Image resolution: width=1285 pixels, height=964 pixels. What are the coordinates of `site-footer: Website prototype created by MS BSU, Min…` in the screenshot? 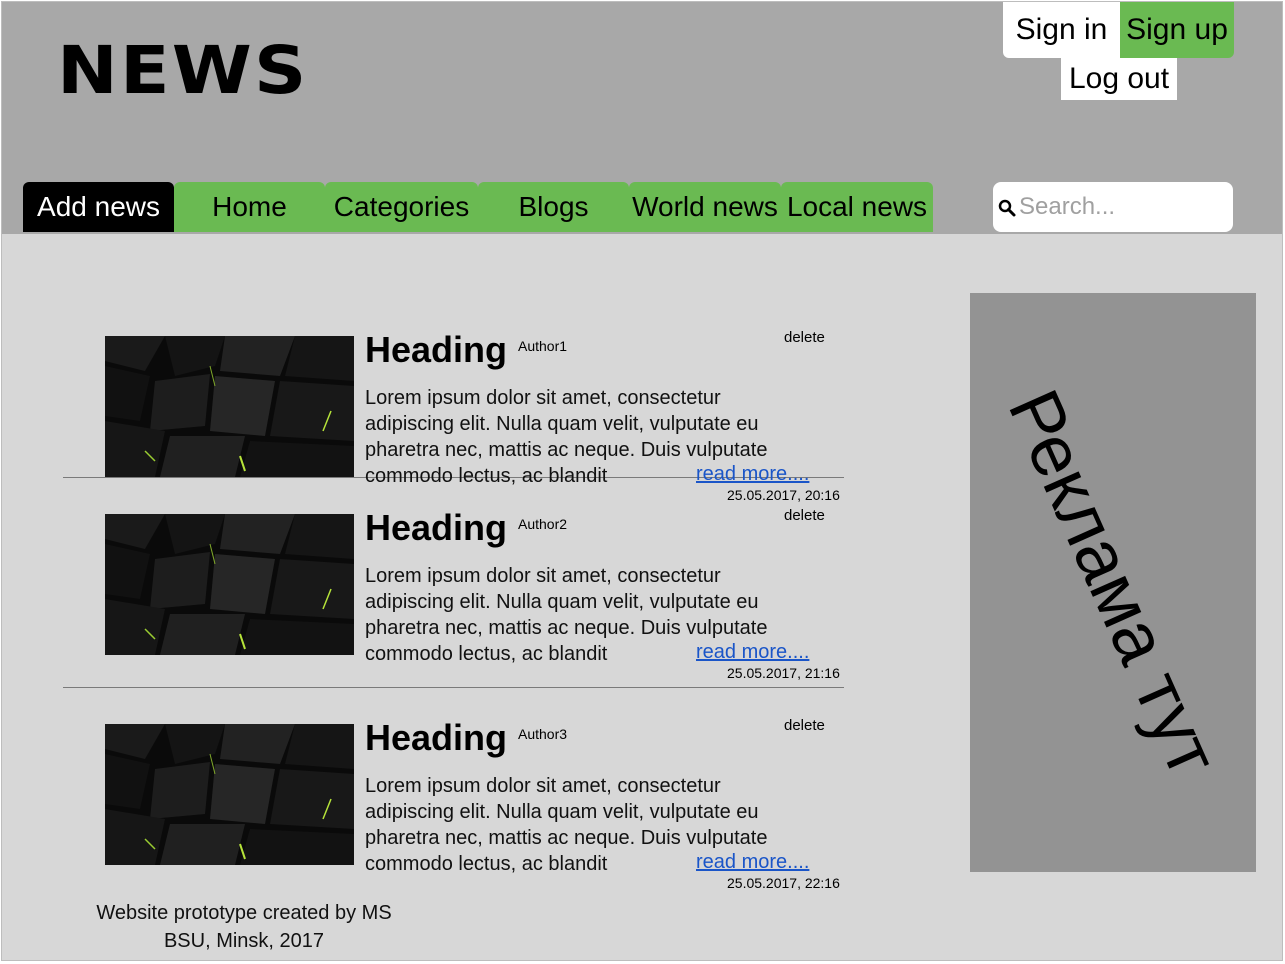 It's located at (244, 927).